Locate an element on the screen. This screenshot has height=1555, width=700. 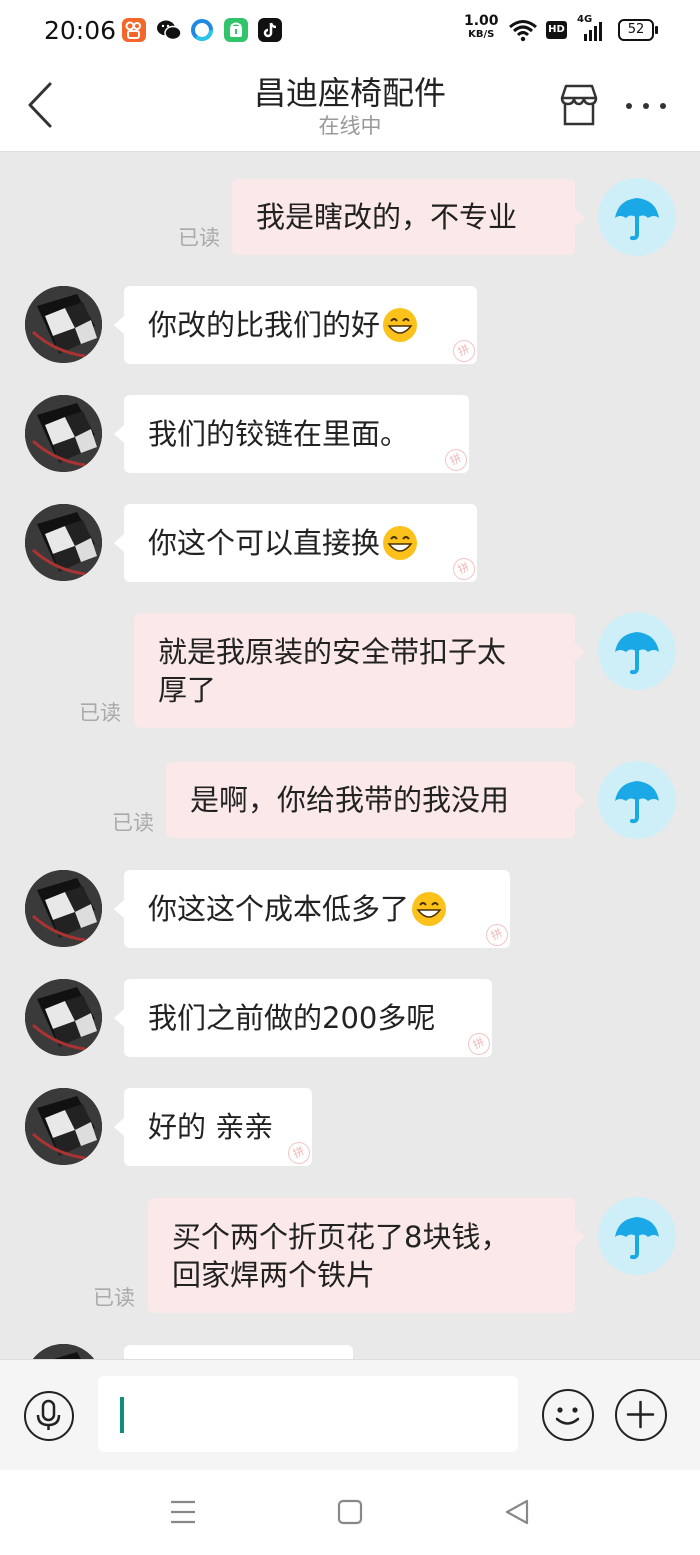
system-nav-bar is located at coordinates (350, 1512).